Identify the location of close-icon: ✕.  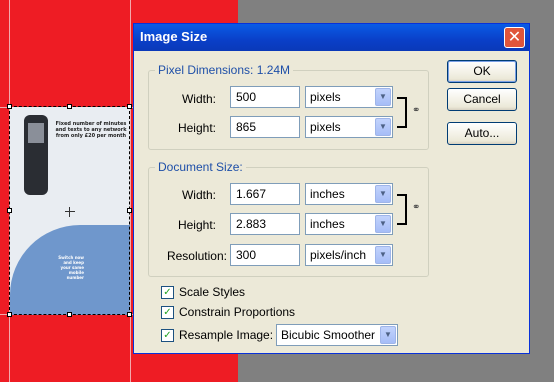
(514, 36).